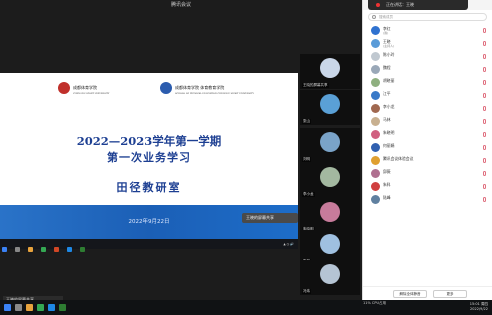  What do you see at coordinates (427, 43) in the screenshot?
I see `participant-row: 王晓 (主持人)` at bounding box center [427, 43].